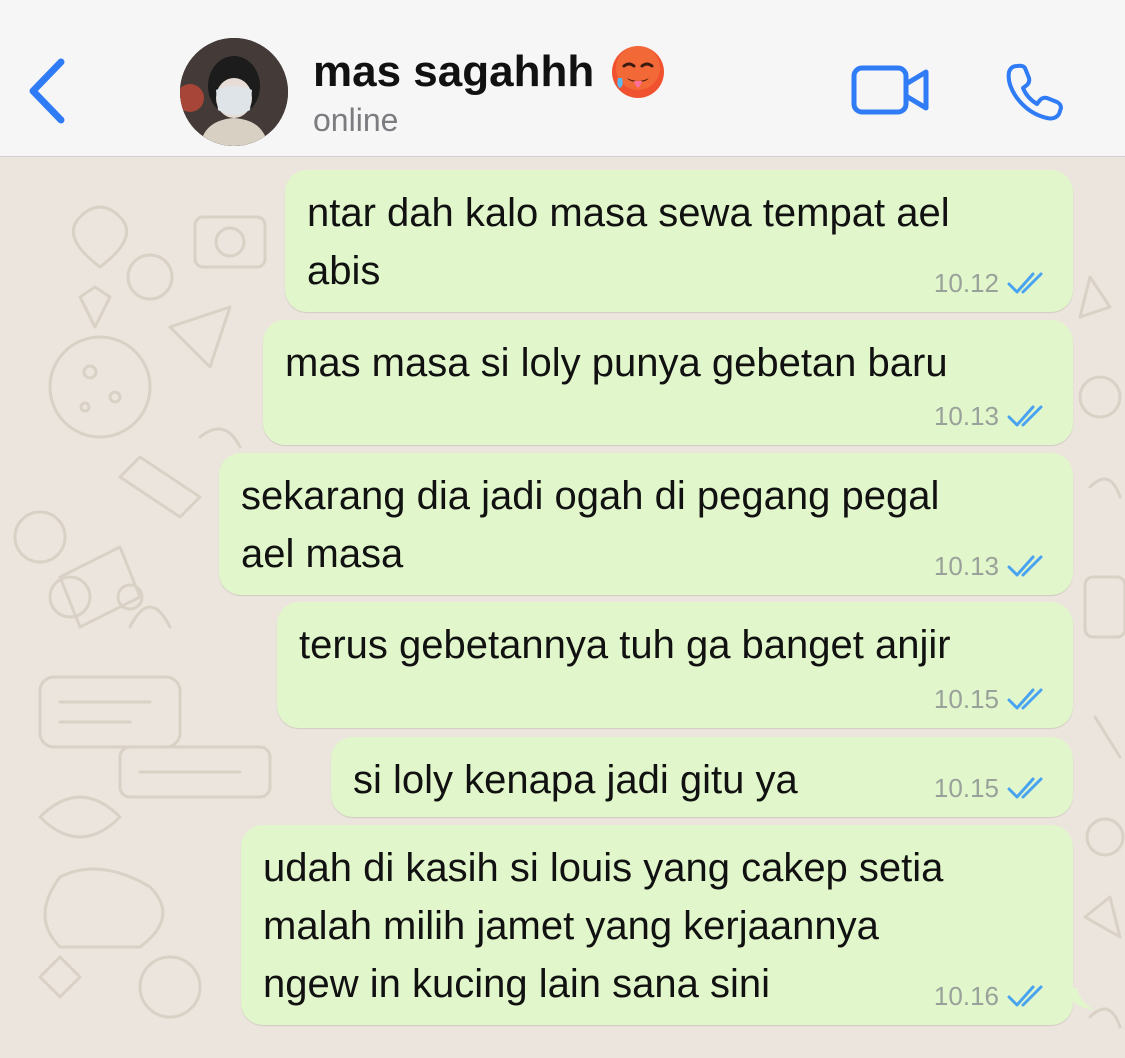 This screenshot has height=1058, width=1125. I want to click on avatar-image, so click(234, 92).